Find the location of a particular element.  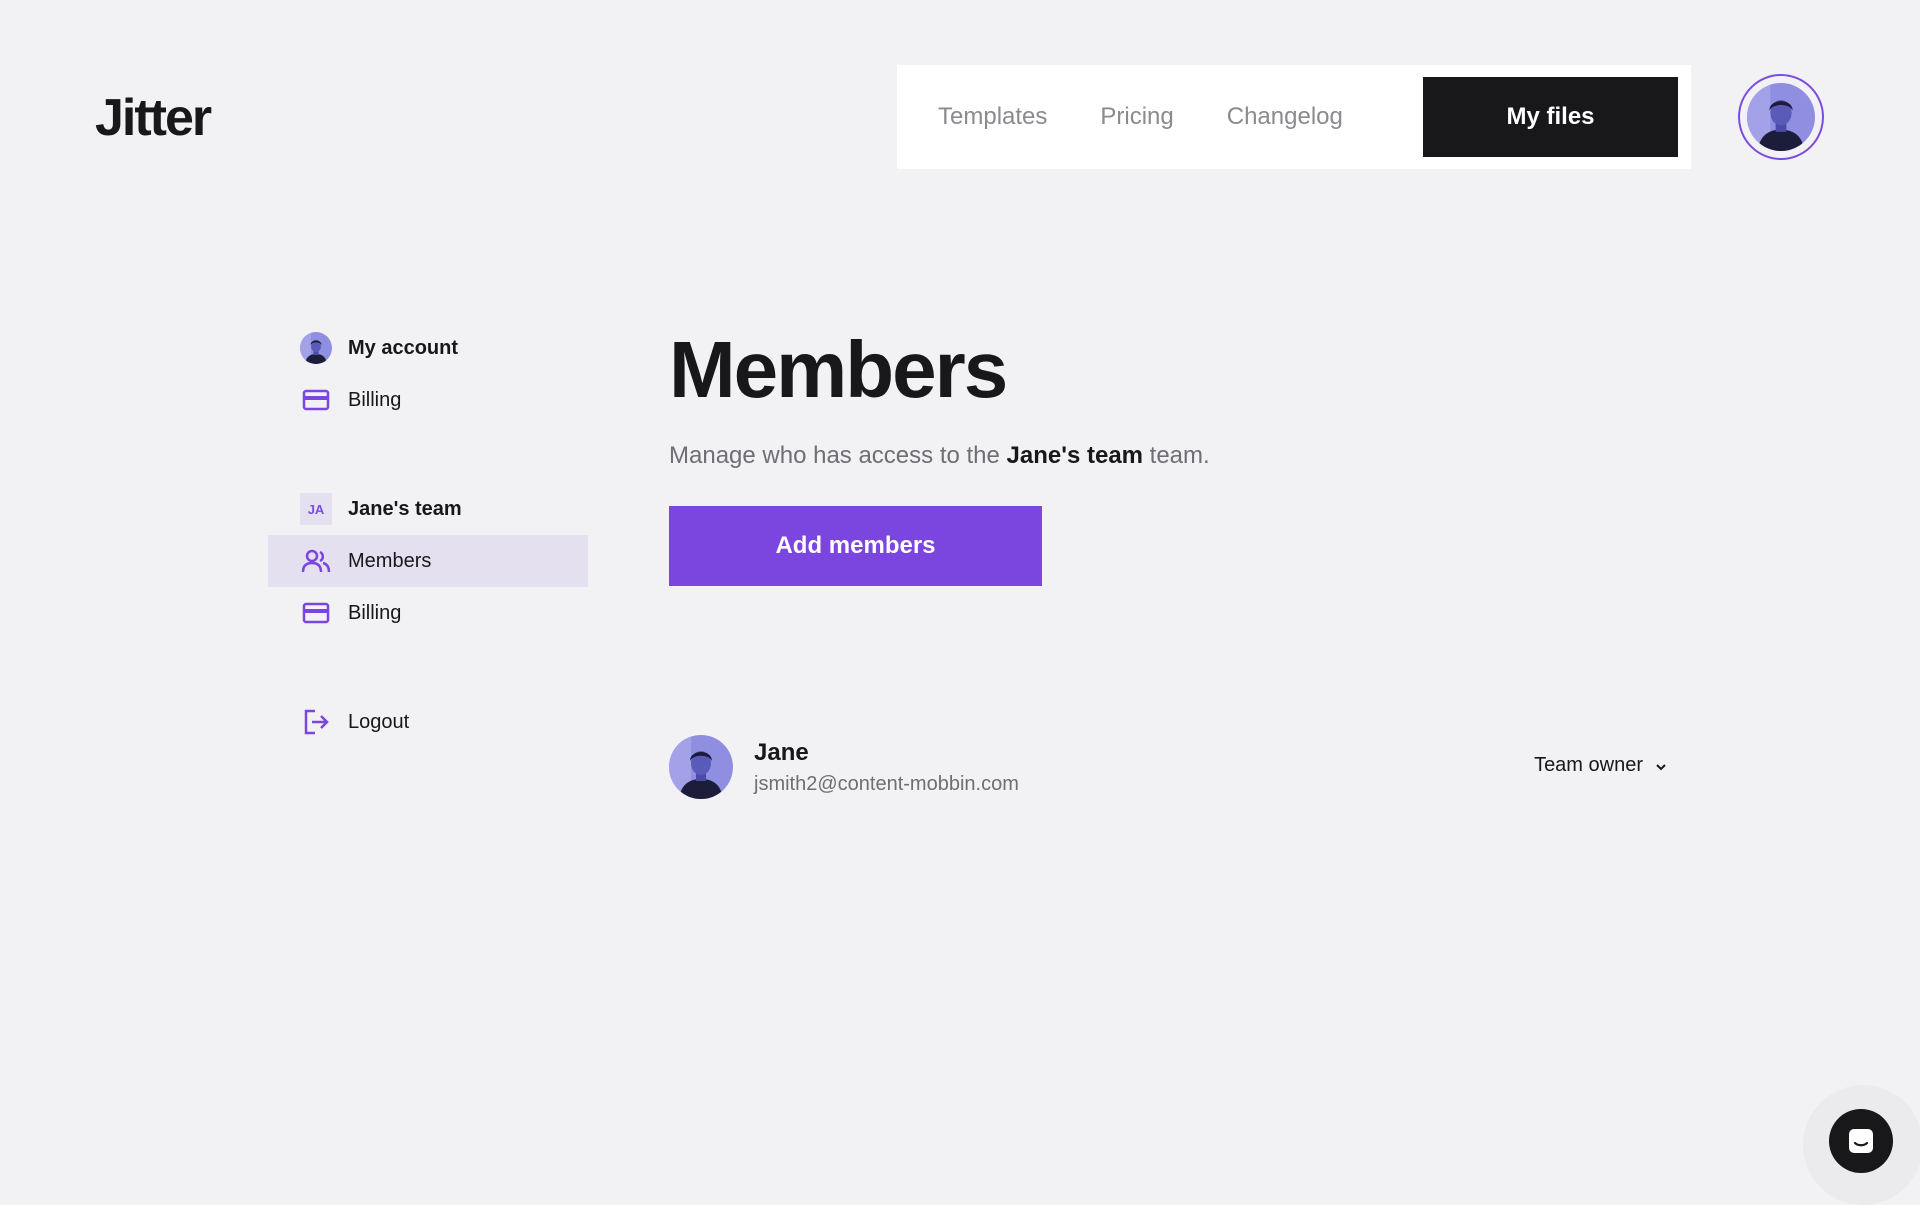

member-role-dropdown: Team owner is located at coordinates (1600, 765).